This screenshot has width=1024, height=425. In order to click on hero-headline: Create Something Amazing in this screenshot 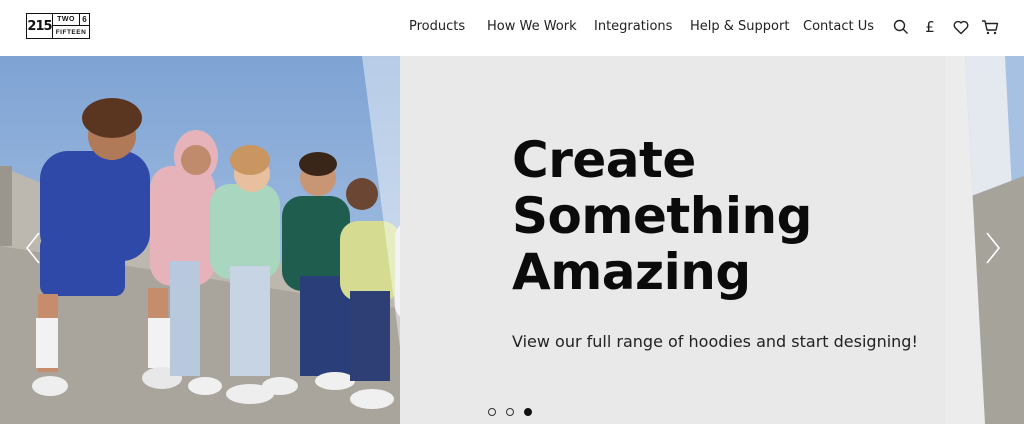, I will do `click(662, 216)`.